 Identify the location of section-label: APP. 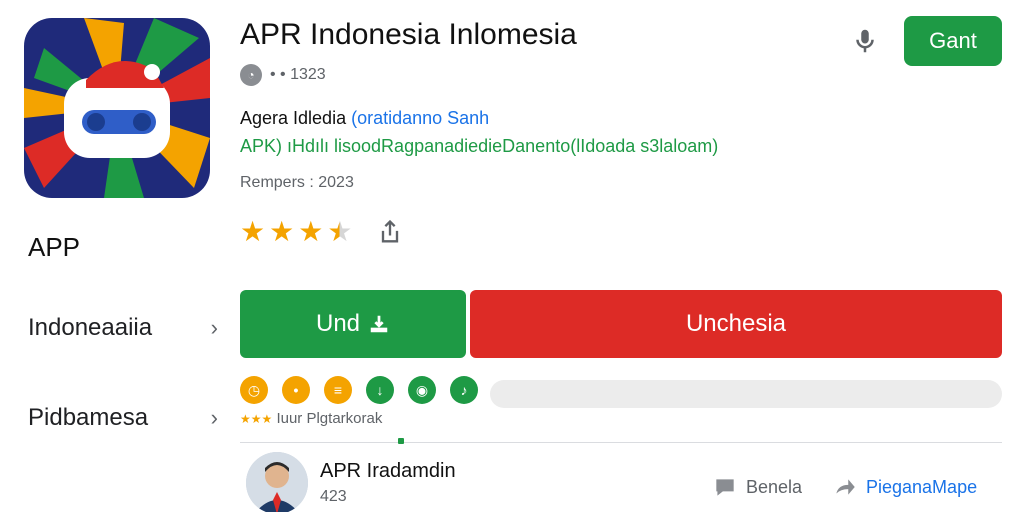
(54, 247).